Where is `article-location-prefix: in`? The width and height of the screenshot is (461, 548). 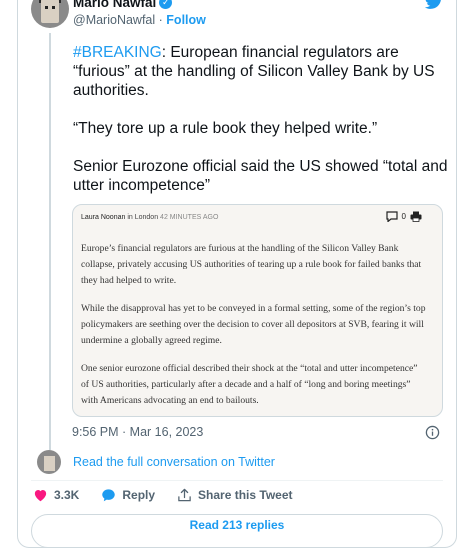
article-location-prefix: in is located at coordinates (130, 217).